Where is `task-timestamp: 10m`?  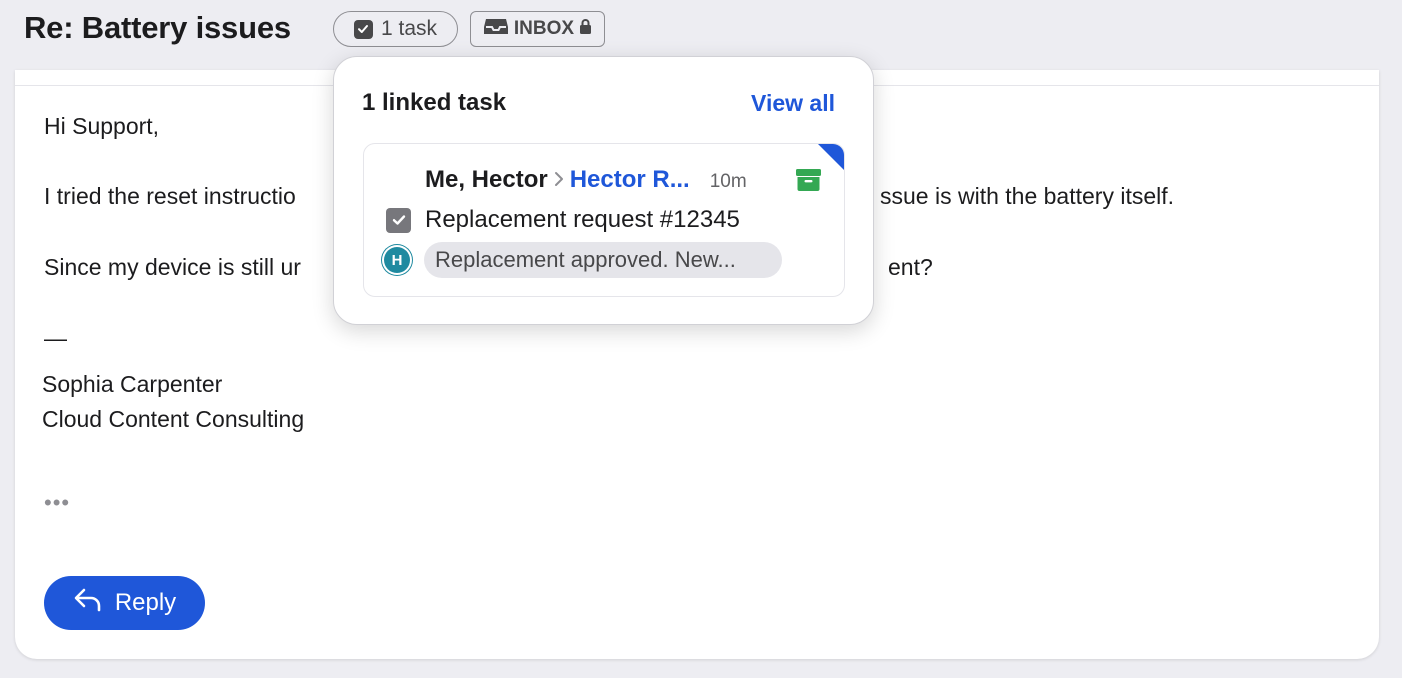 task-timestamp: 10m is located at coordinates (728, 181).